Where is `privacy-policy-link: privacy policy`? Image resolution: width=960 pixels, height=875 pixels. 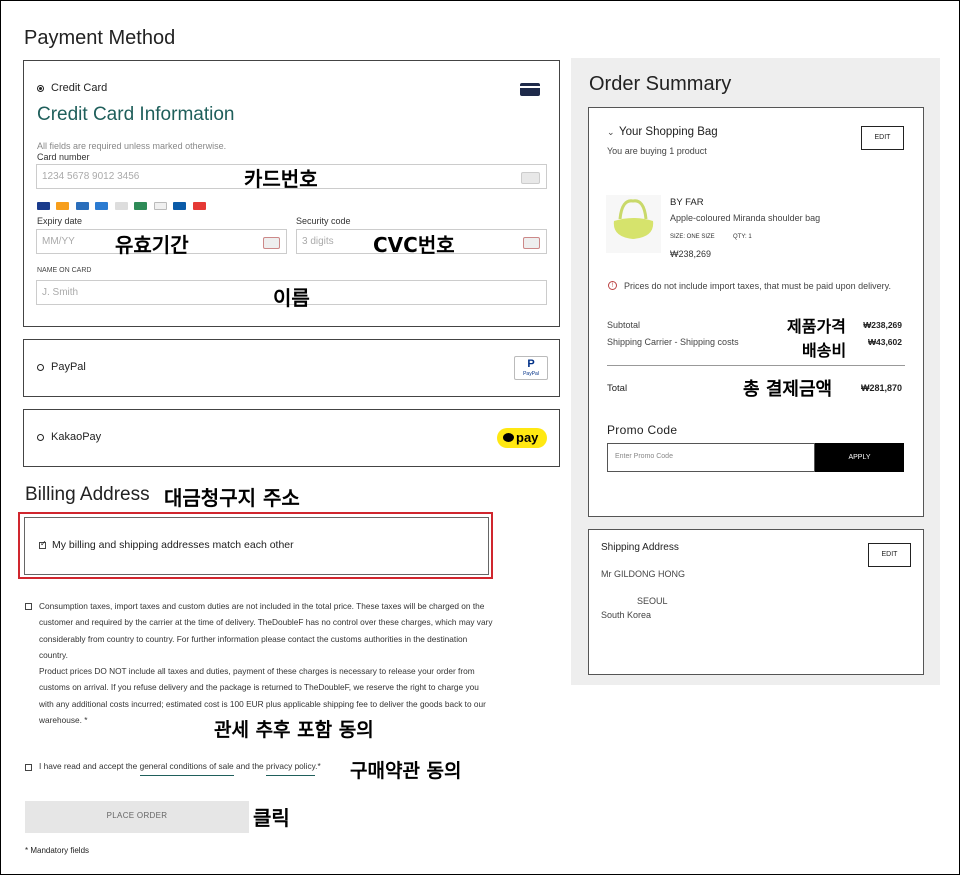 privacy-policy-link: privacy policy is located at coordinates (290, 768).